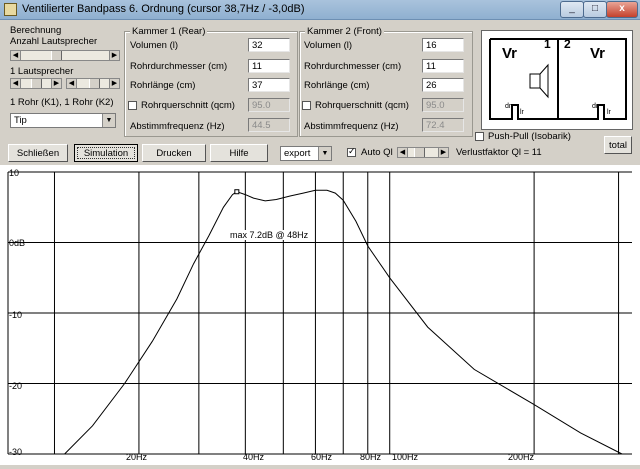 Image resolution: width=640 pixels, height=469 pixels. I want to click on k2-querschnitt-label: Rohrquerschnitt (qcm), so click(362, 105).